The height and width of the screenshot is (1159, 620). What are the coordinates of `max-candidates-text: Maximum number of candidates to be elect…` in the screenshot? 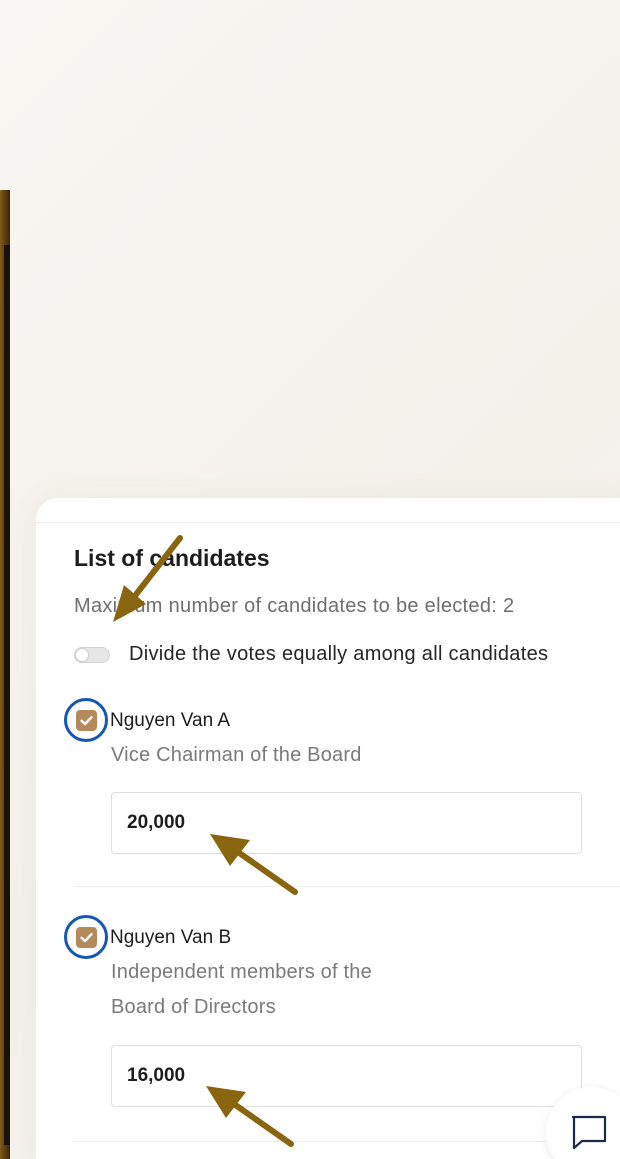 It's located at (294, 606).